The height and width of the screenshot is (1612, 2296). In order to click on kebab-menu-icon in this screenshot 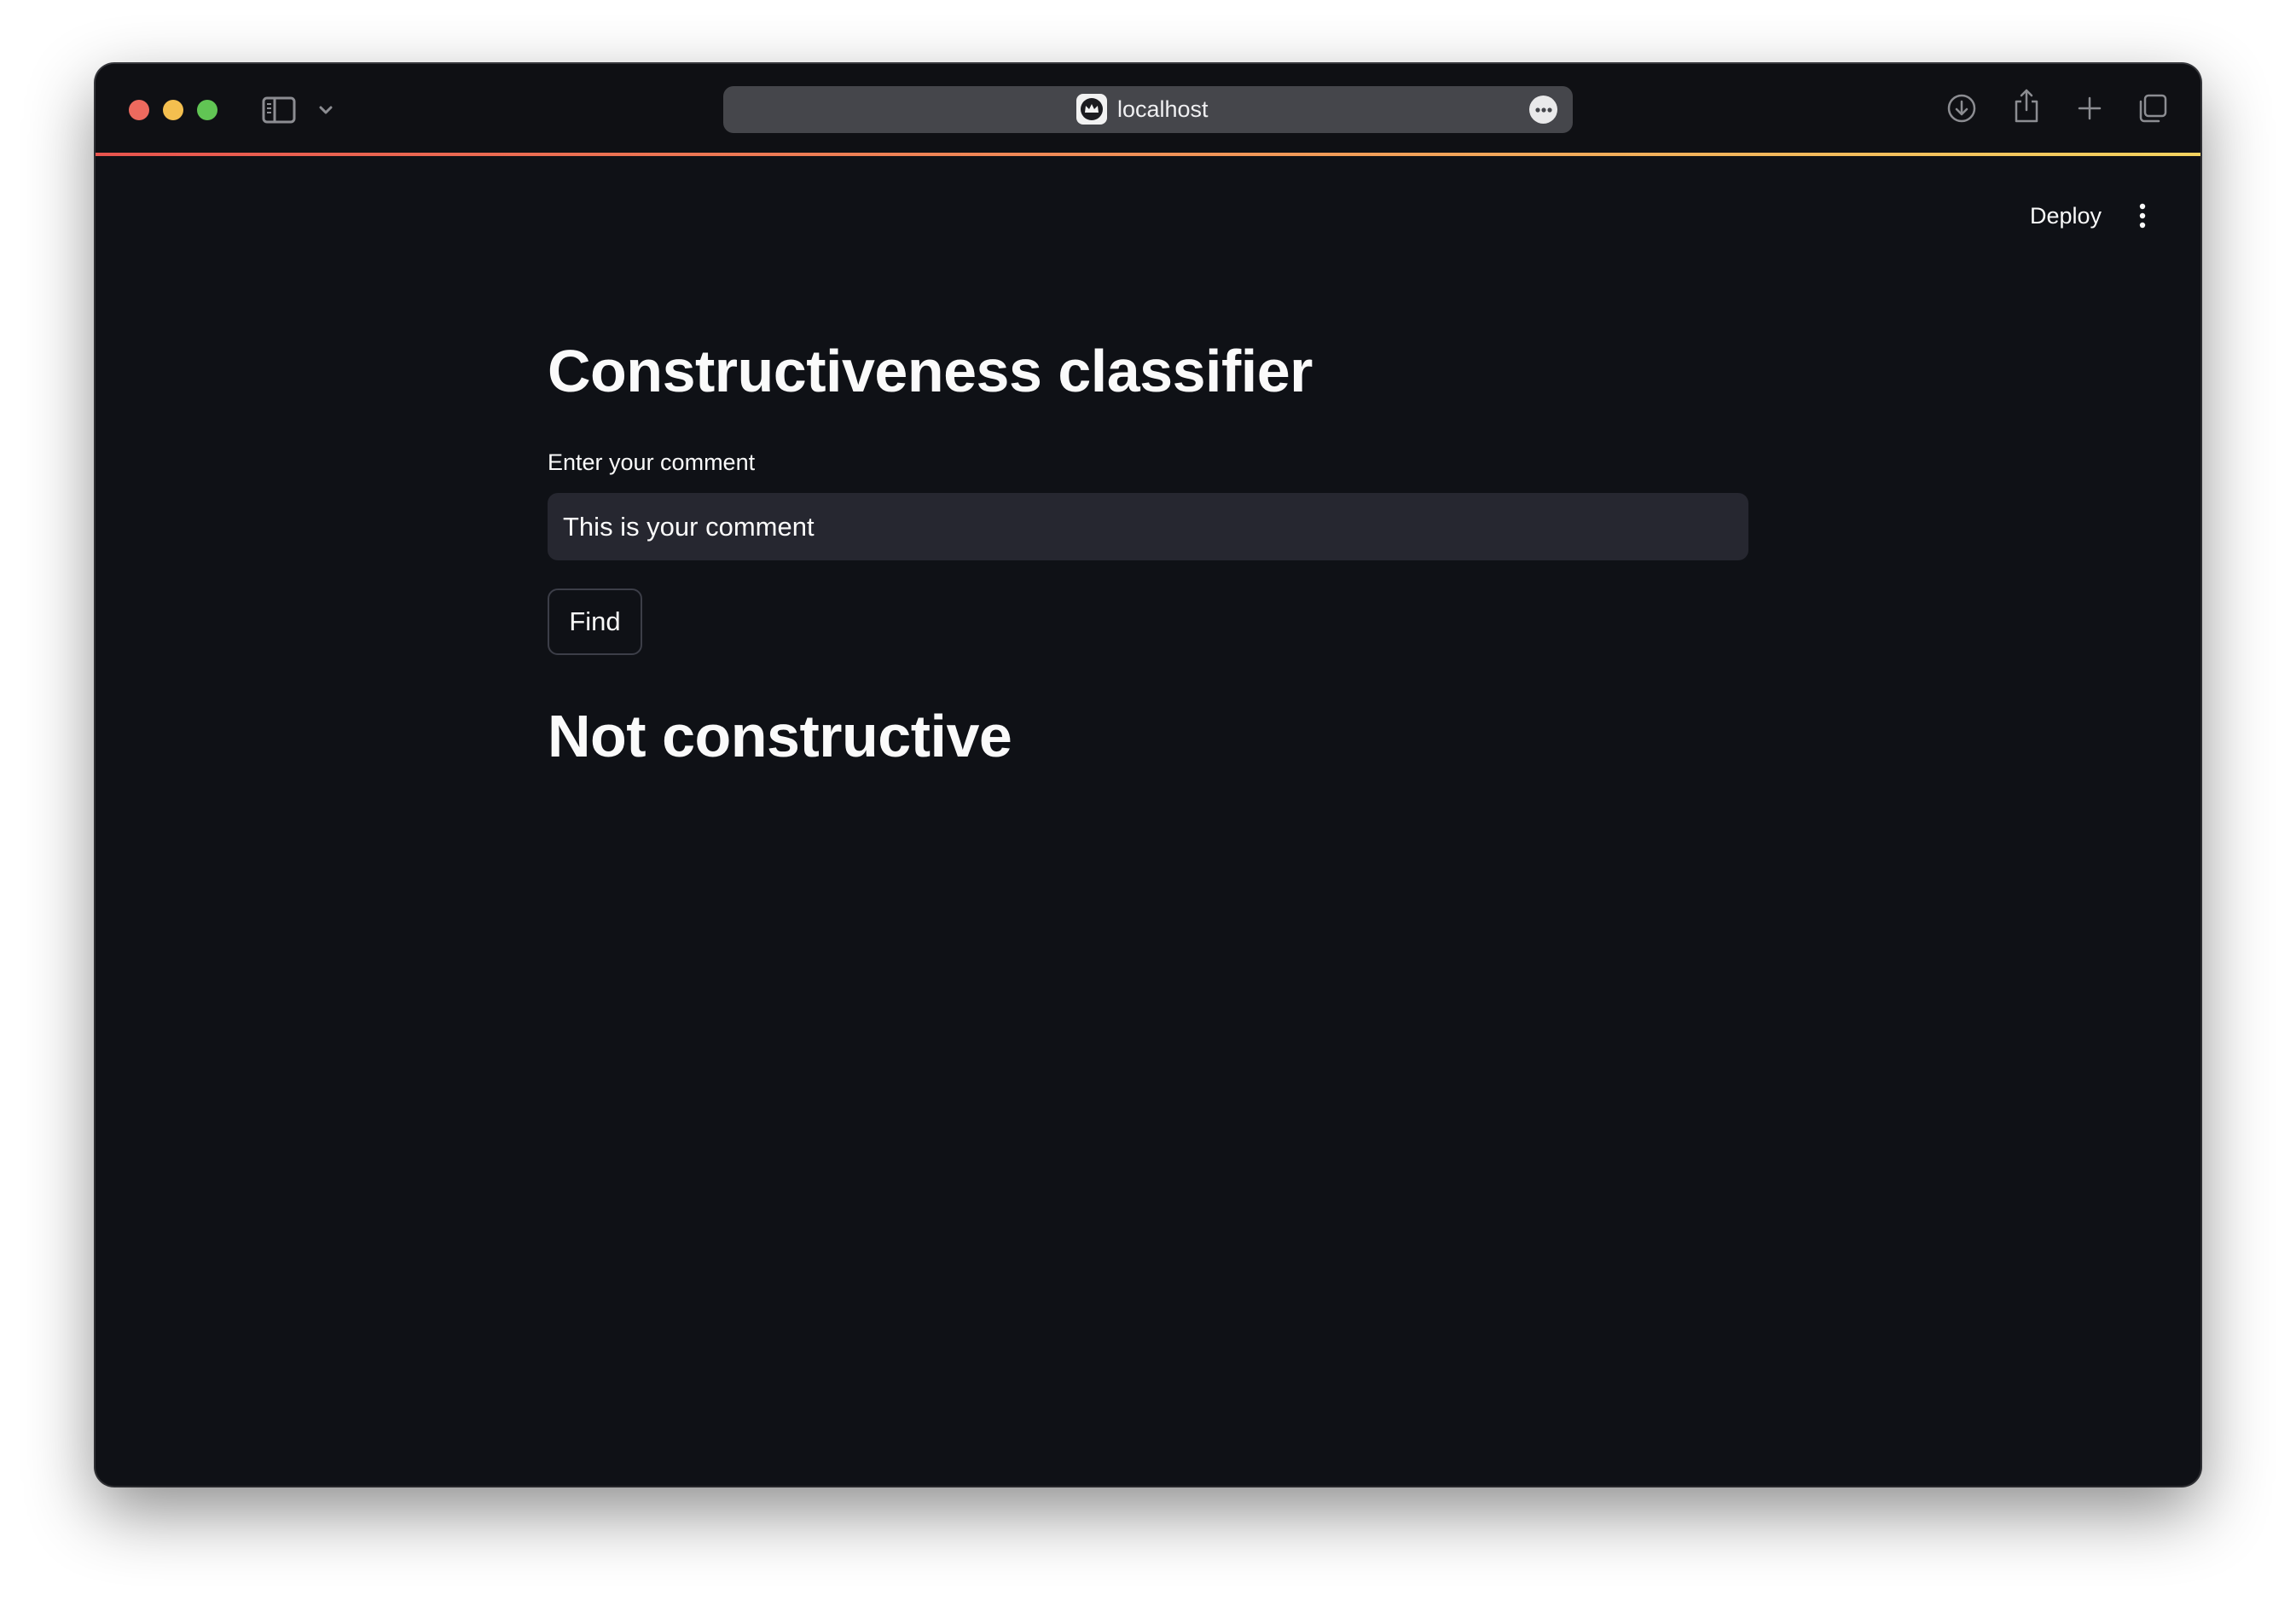, I will do `click(2142, 216)`.